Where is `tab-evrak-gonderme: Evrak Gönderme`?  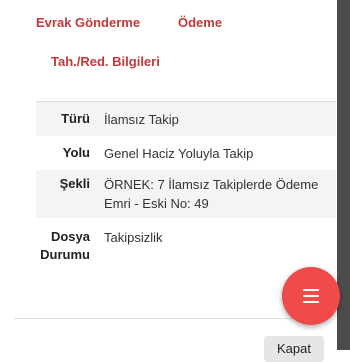
tab-evrak-gonderme: Evrak Gönderme is located at coordinates (88, 22).